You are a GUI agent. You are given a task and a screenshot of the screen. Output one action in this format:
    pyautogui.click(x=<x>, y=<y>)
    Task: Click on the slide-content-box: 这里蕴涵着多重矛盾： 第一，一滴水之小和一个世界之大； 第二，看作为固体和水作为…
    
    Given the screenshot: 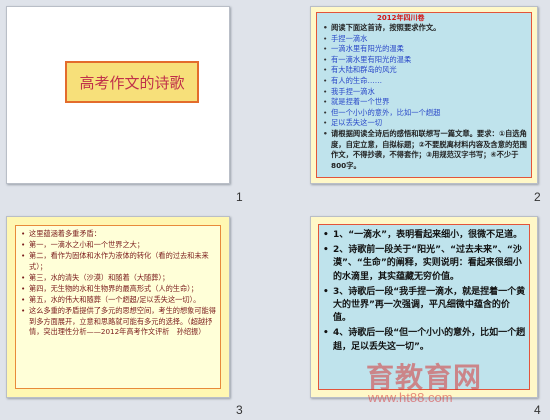 What is the action you would take?
    pyautogui.click(x=118, y=307)
    